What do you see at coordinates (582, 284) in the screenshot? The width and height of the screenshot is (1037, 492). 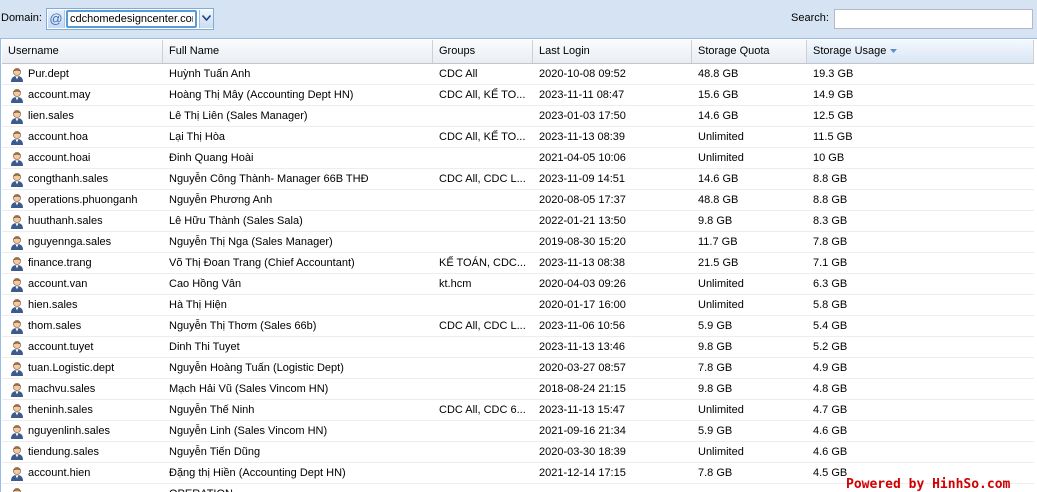 I see `last-login-cell: 2020-04-03 09:26` at bounding box center [582, 284].